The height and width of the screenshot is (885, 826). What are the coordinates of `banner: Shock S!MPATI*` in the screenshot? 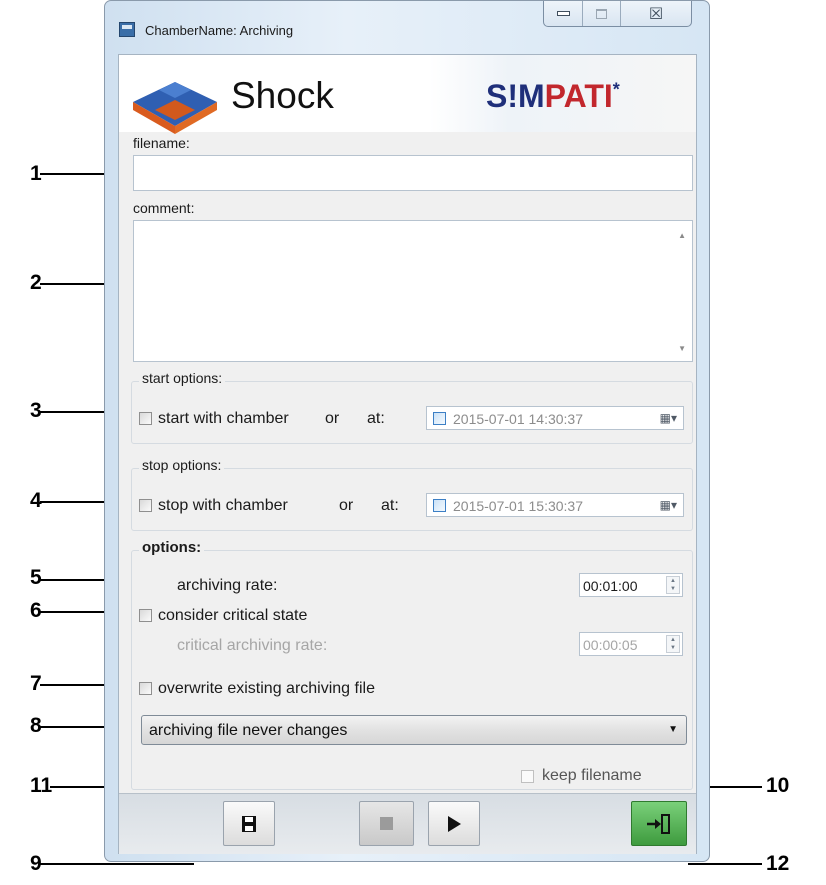 It's located at (407, 94).